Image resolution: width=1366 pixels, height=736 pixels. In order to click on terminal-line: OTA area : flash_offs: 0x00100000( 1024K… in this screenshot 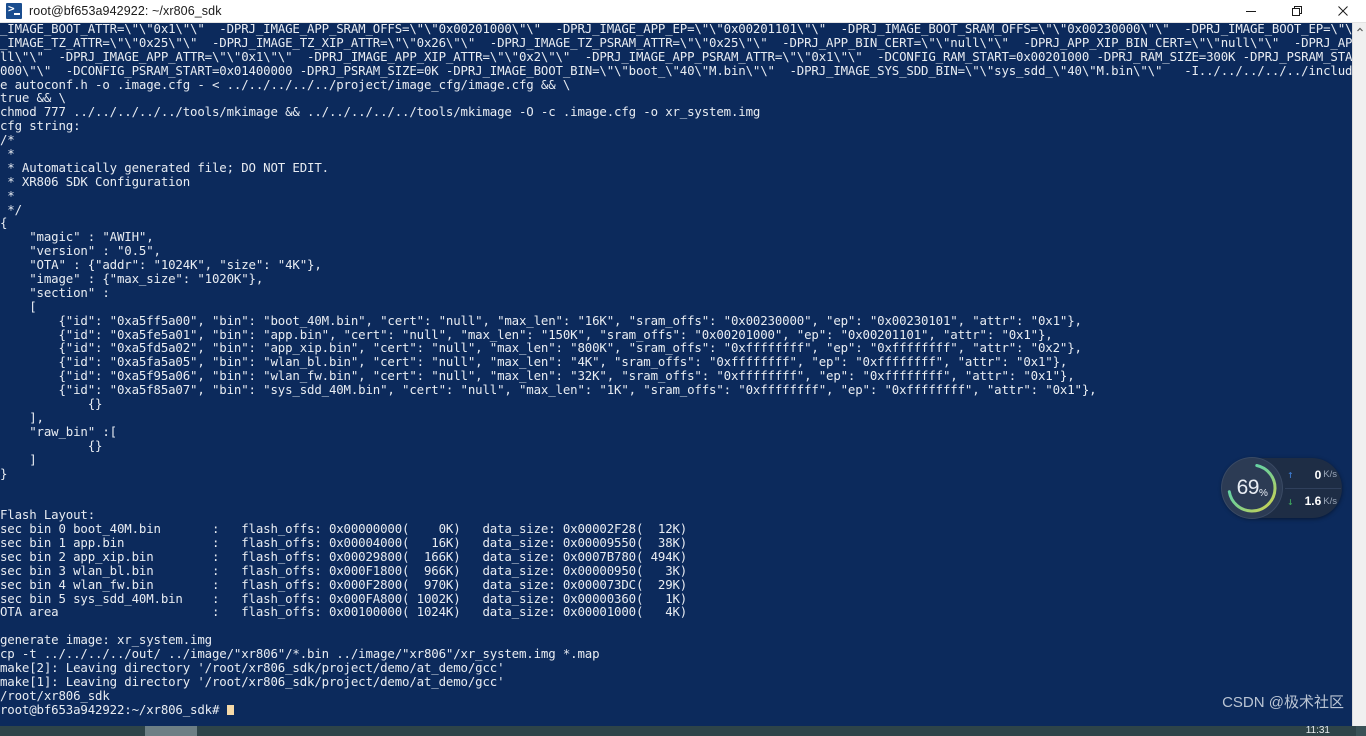, I will do `click(344, 612)`.